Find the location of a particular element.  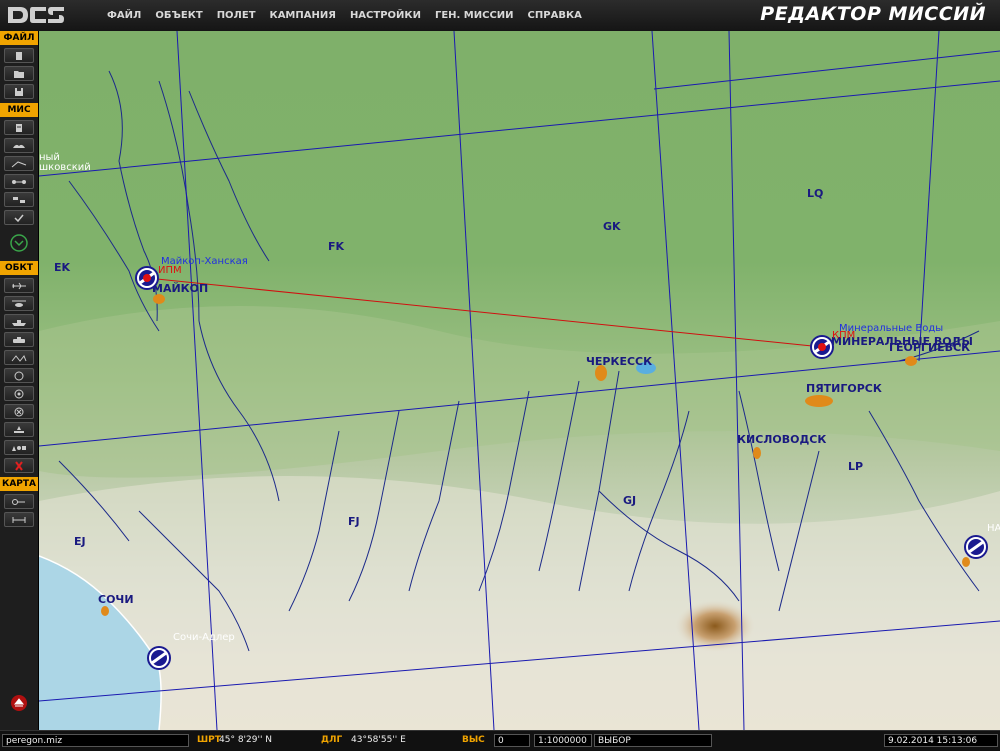

airfield-marker-nalchik is located at coordinates (976, 547).